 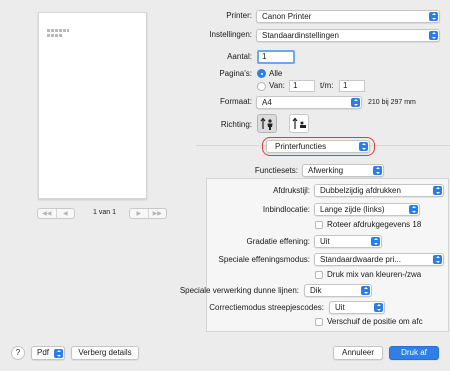 I want to click on last-page-icon: ▶▶, so click(x=157, y=213).